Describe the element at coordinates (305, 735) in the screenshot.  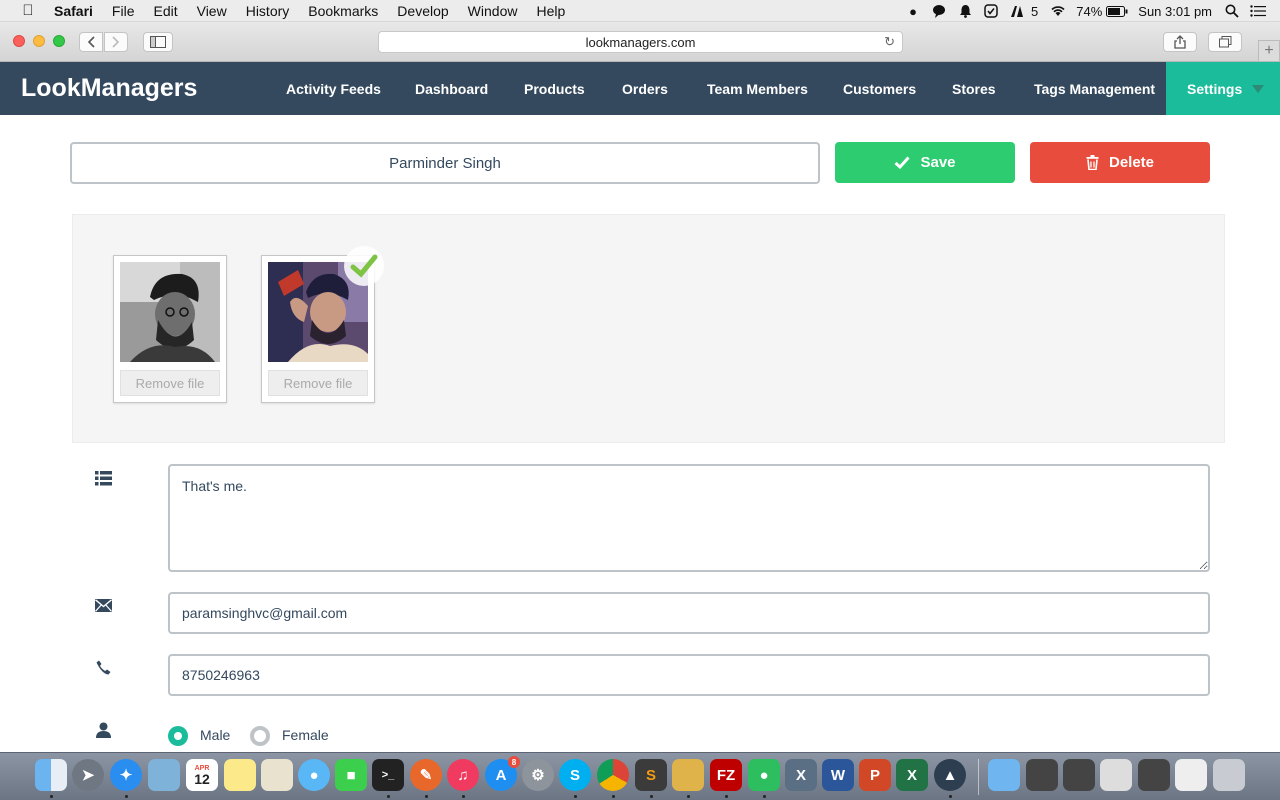
I see `gender-female-label: Female` at that location.